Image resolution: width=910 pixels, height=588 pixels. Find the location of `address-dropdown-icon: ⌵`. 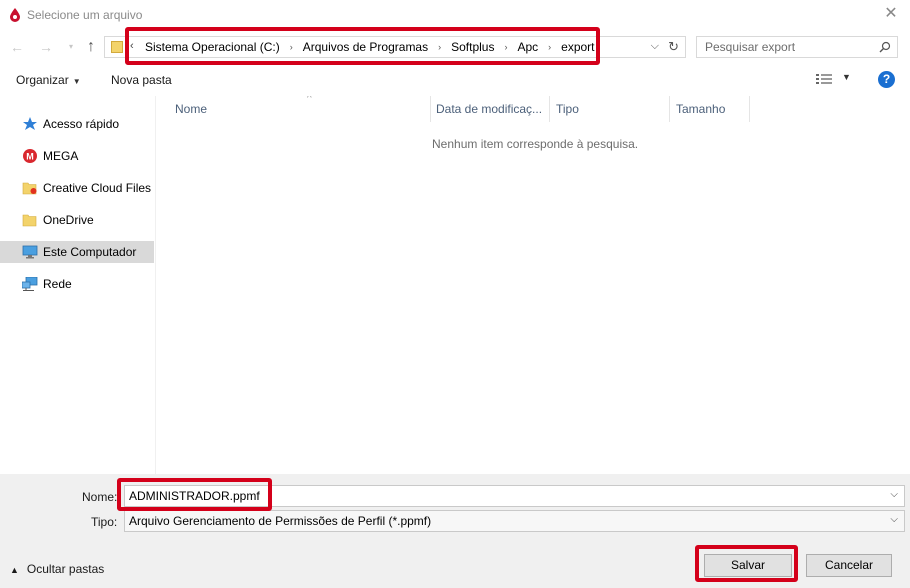

address-dropdown-icon: ⌵ is located at coordinates (655, 46).